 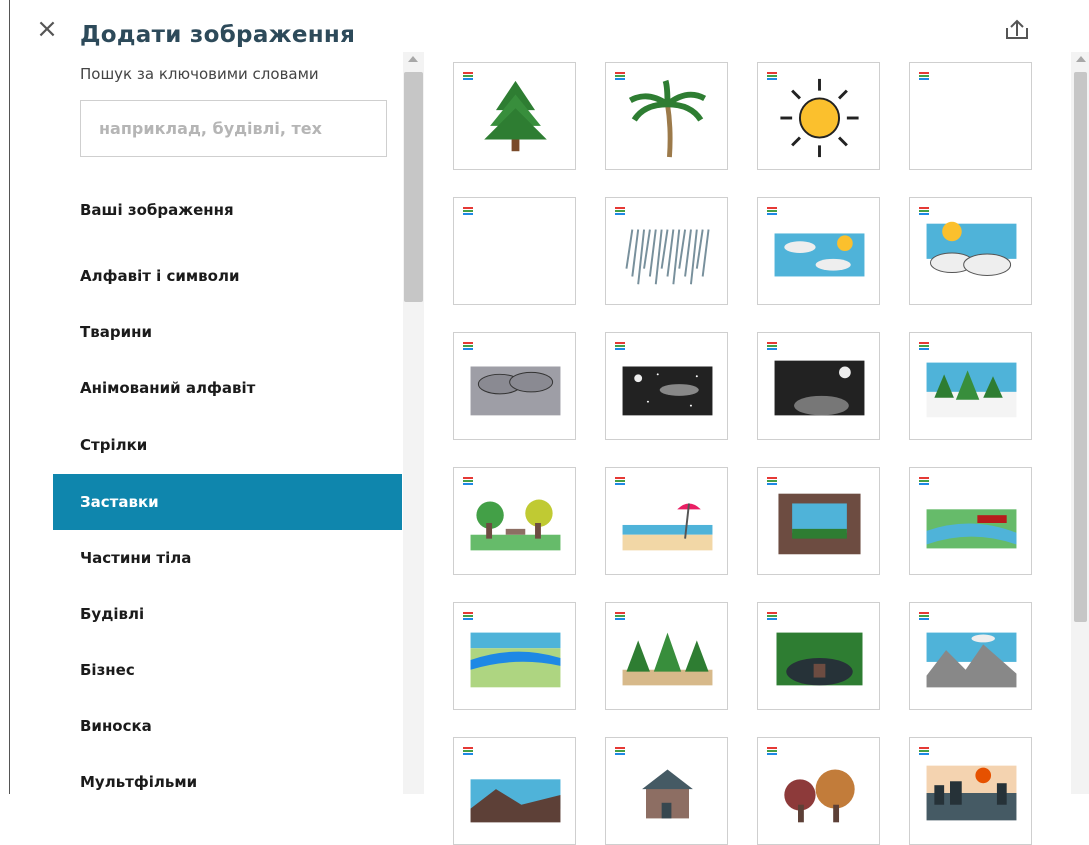 What do you see at coordinates (515, 525) in the screenshot?
I see `park-icon` at bounding box center [515, 525].